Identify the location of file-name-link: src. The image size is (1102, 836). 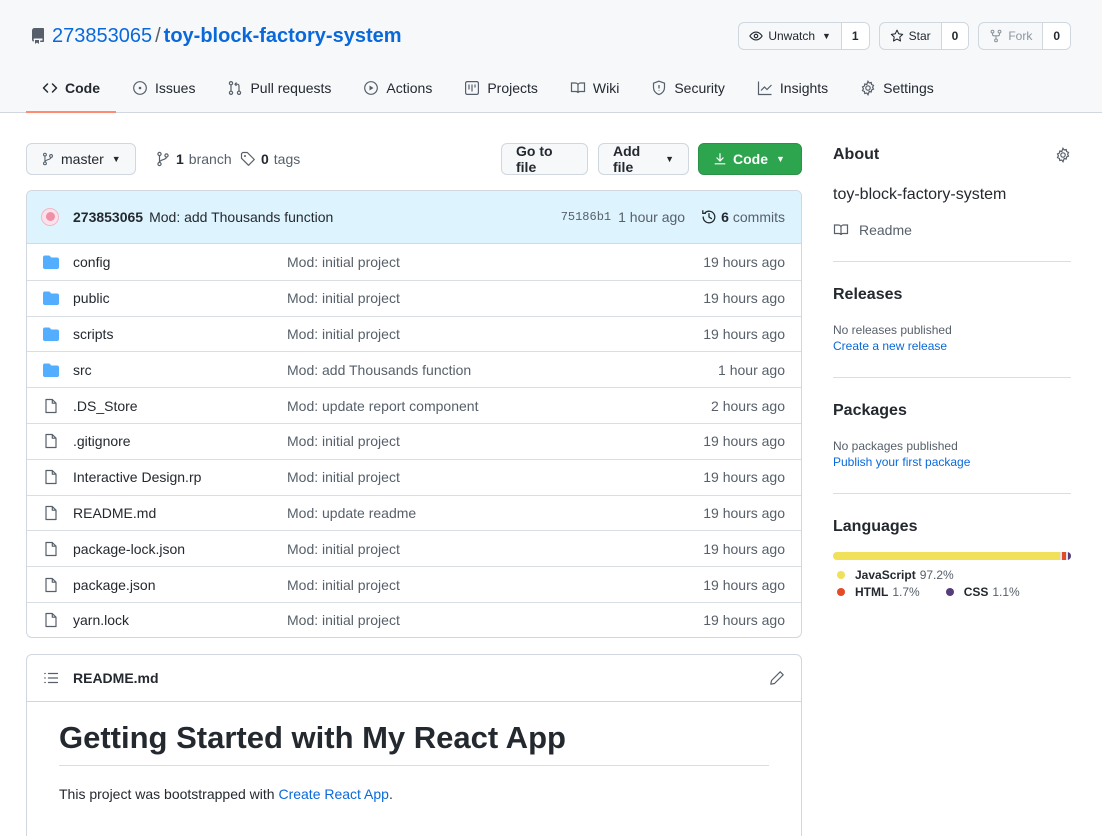
(180, 370).